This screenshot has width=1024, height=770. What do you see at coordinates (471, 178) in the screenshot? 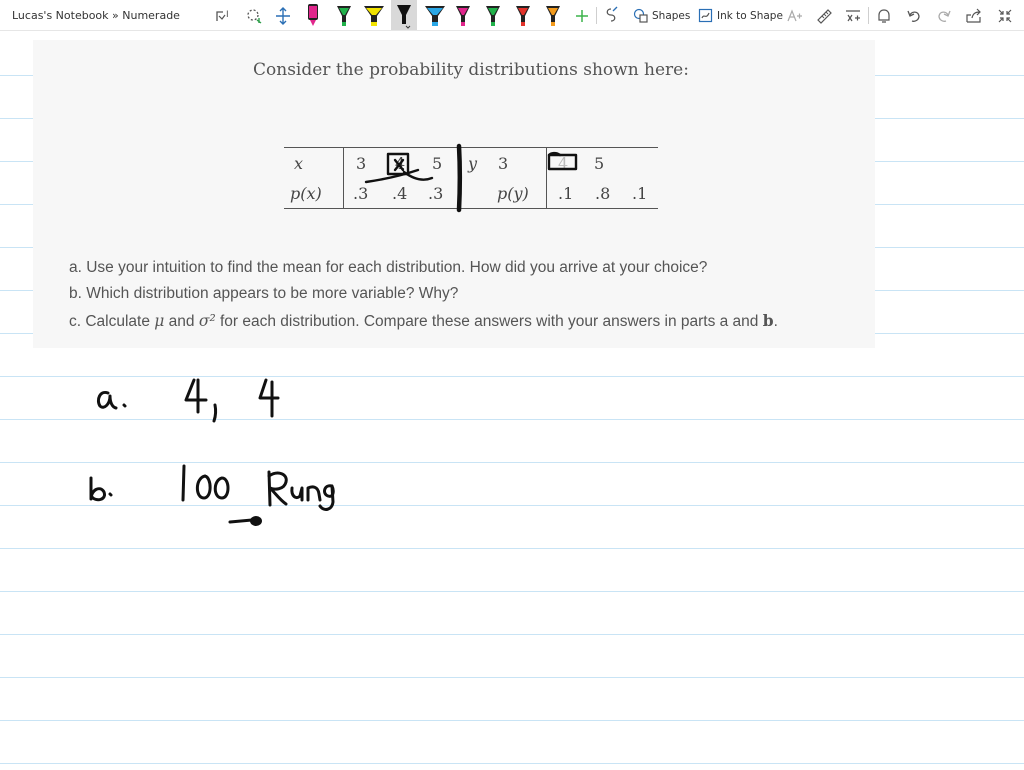
I see `ink-scribble-table` at bounding box center [471, 178].